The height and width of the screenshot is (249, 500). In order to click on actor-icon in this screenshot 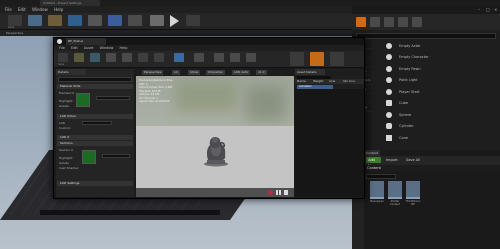, I will do `click(389, 45)`.